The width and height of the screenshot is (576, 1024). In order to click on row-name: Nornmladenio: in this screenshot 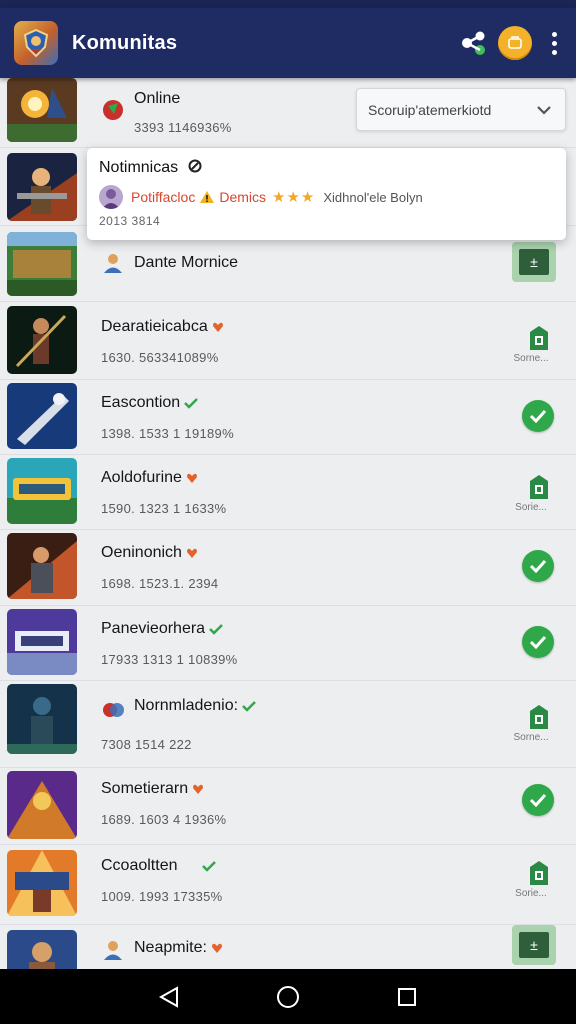, I will do `click(195, 706)`.